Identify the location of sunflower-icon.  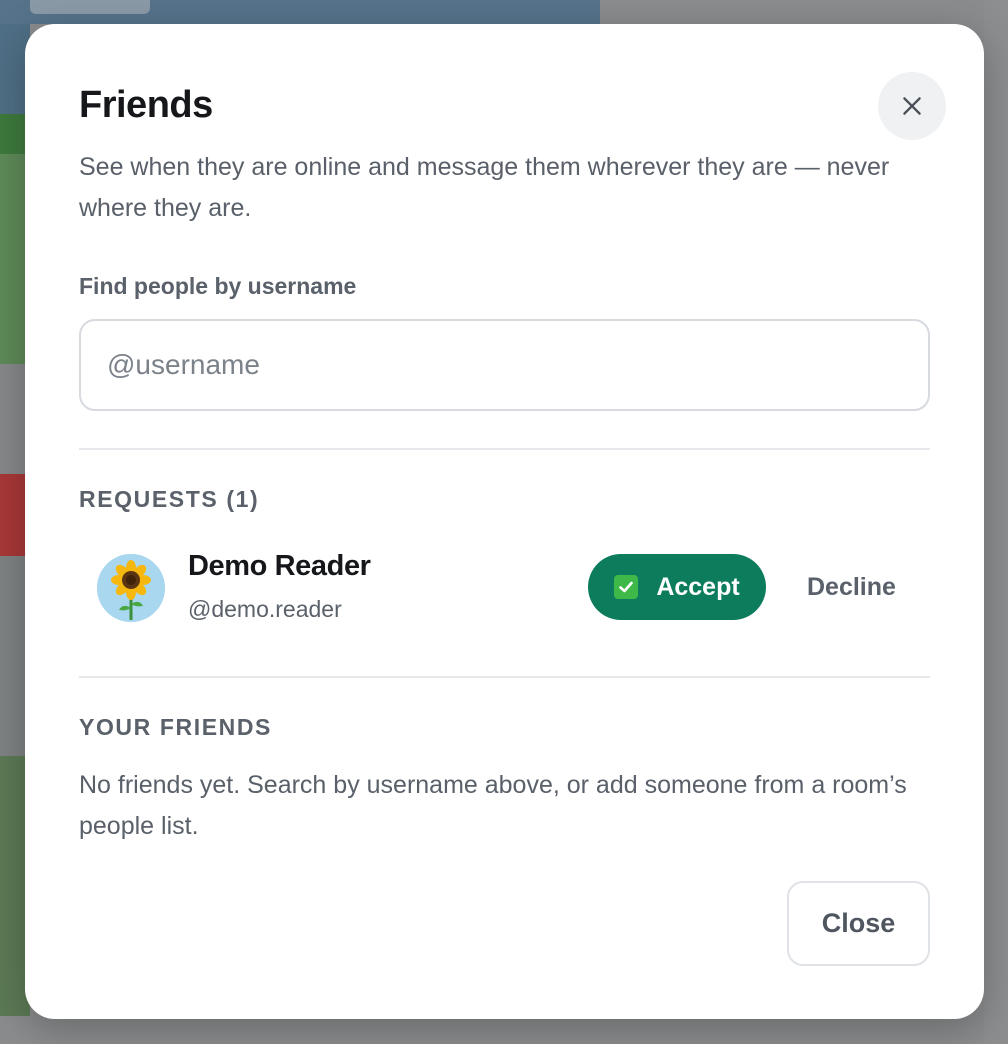
(131, 588).